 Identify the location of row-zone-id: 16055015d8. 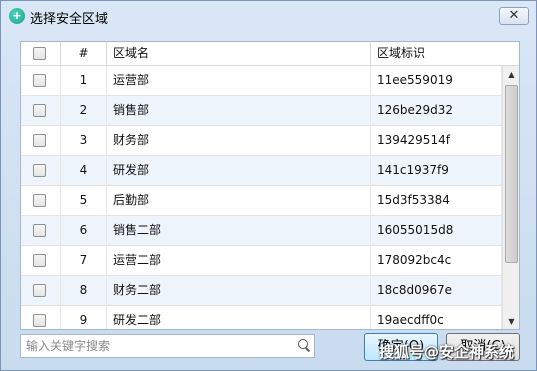
(436, 230).